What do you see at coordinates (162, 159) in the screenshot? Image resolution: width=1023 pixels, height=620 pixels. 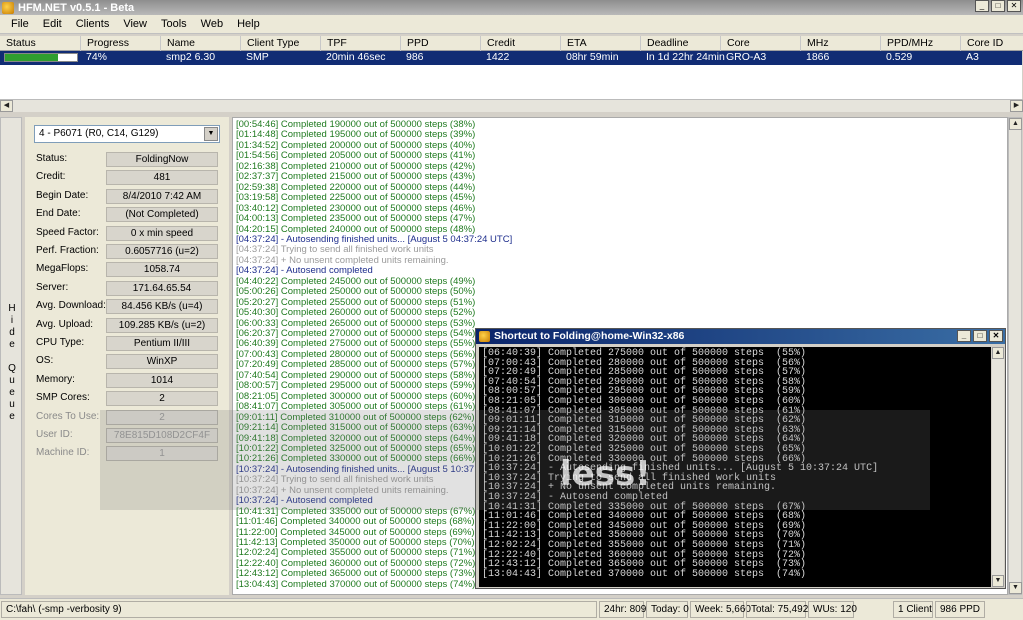 I see `info-value: FoldingNow` at bounding box center [162, 159].